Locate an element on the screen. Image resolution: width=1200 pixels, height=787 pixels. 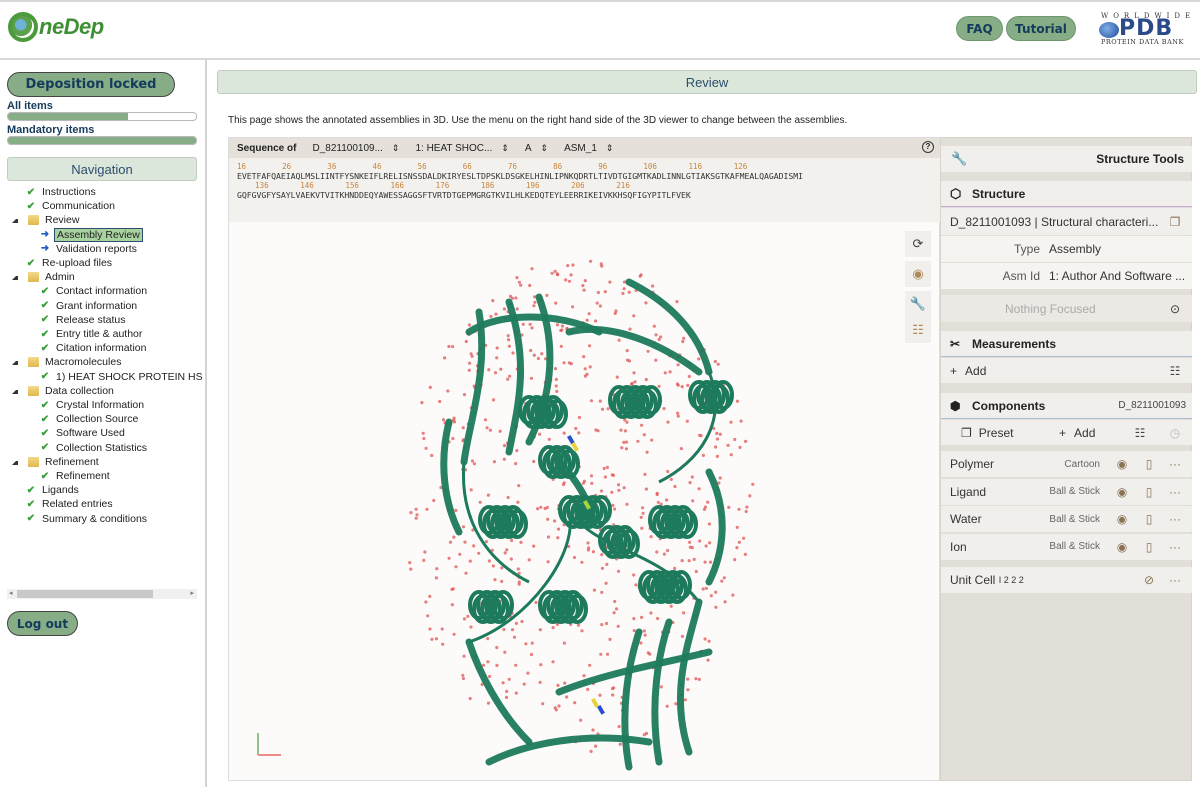
nav-item: ✔ Re-upload files is located at coordinates (69, 263).